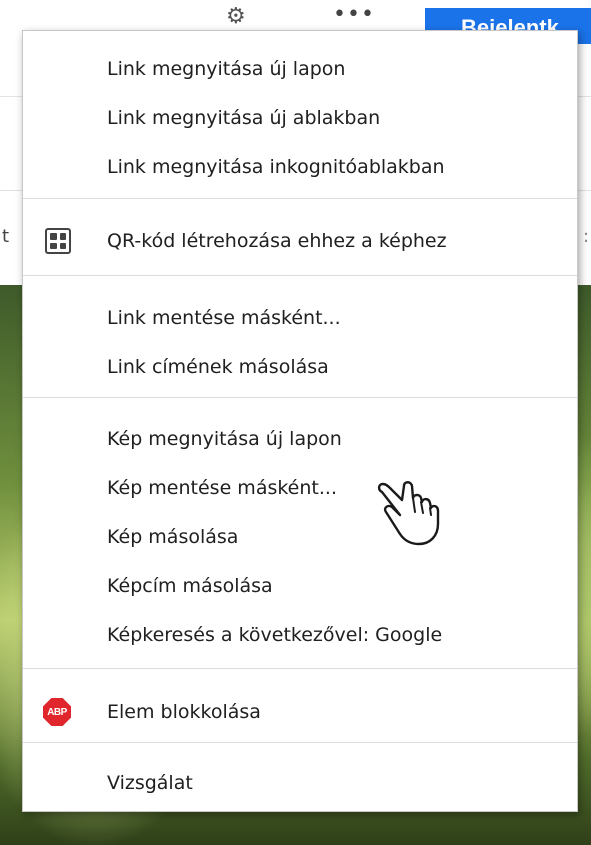 The image size is (591, 845). I want to click on abp-icon: ABP, so click(57, 712).